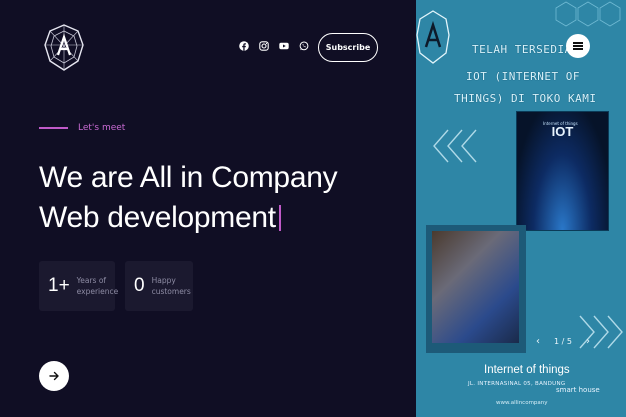 The width and height of the screenshot is (626, 417). Describe the element at coordinates (433, 37) in the screenshot. I see `banner-logo-icon` at that location.